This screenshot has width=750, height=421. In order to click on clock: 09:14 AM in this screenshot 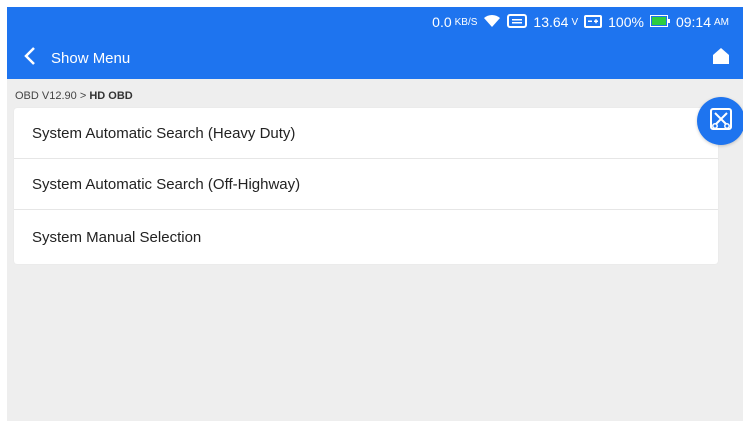, I will do `click(702, 22)`.